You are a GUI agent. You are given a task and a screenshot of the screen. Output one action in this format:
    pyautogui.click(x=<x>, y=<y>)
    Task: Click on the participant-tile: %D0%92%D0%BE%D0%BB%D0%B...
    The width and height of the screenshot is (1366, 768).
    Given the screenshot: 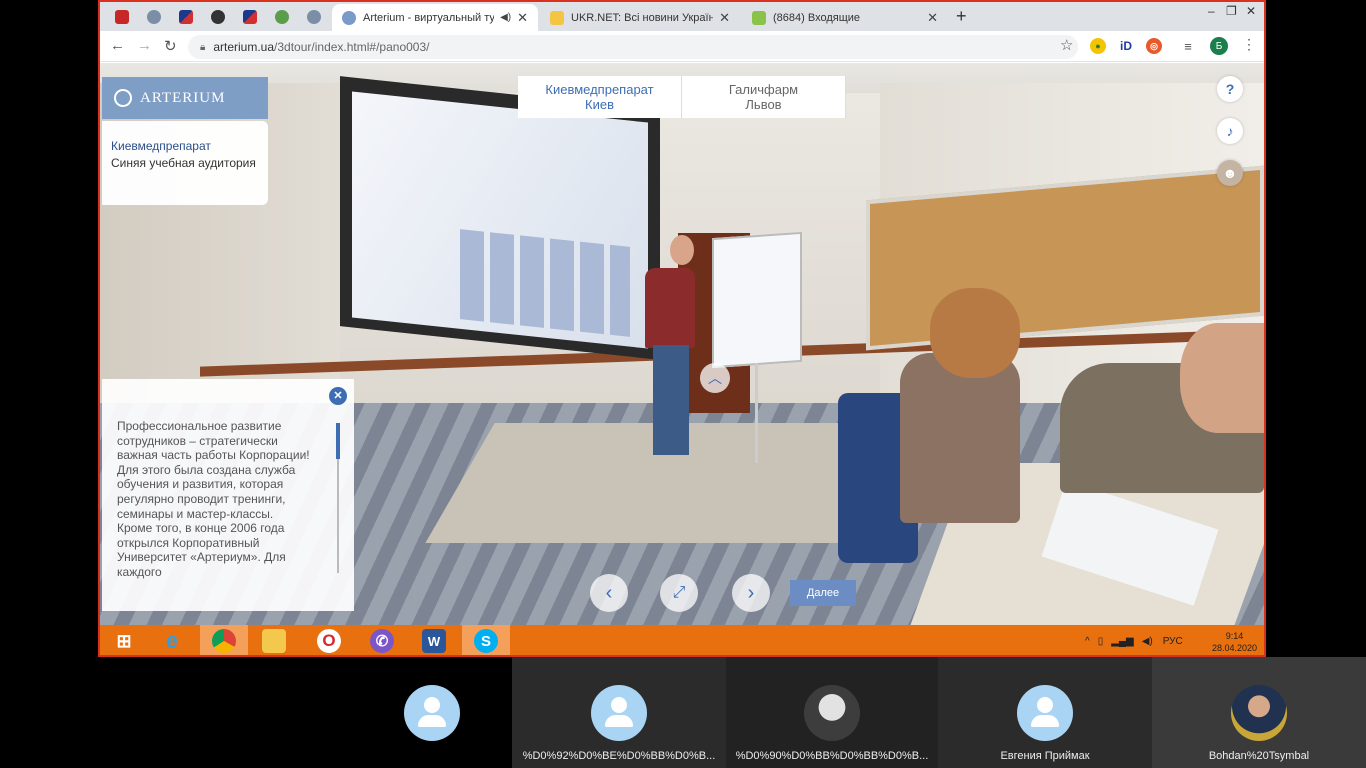 What is the action you would take?
    pyautogui.click(x=619, y=712)
    